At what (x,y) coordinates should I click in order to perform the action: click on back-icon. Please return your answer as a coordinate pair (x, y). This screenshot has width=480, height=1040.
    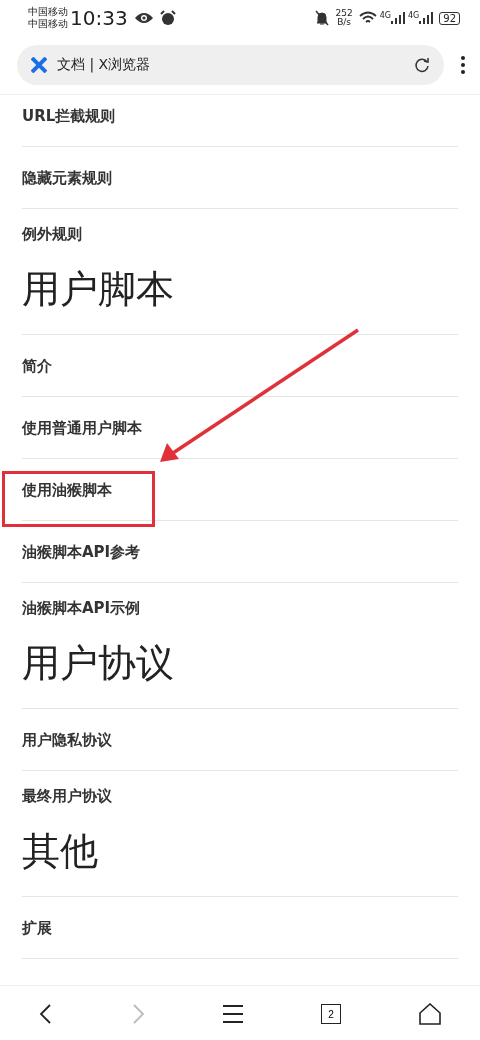
    Looking at the image, I should click on (46, 1014).